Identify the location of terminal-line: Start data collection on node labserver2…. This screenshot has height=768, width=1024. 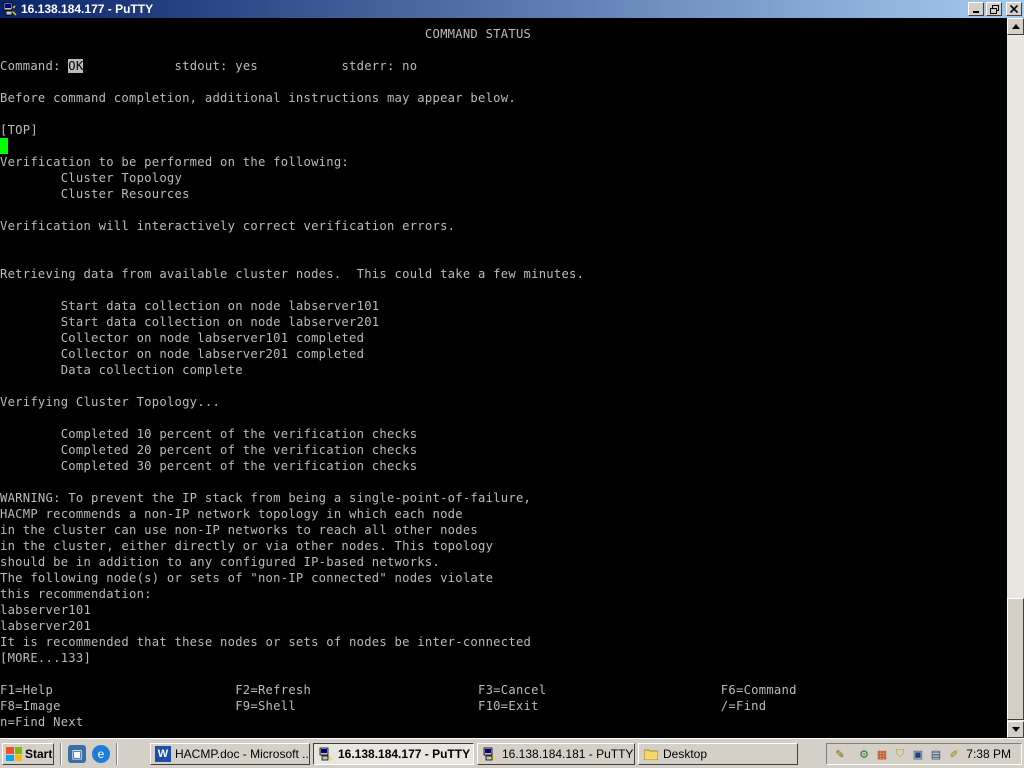
(190, 322).